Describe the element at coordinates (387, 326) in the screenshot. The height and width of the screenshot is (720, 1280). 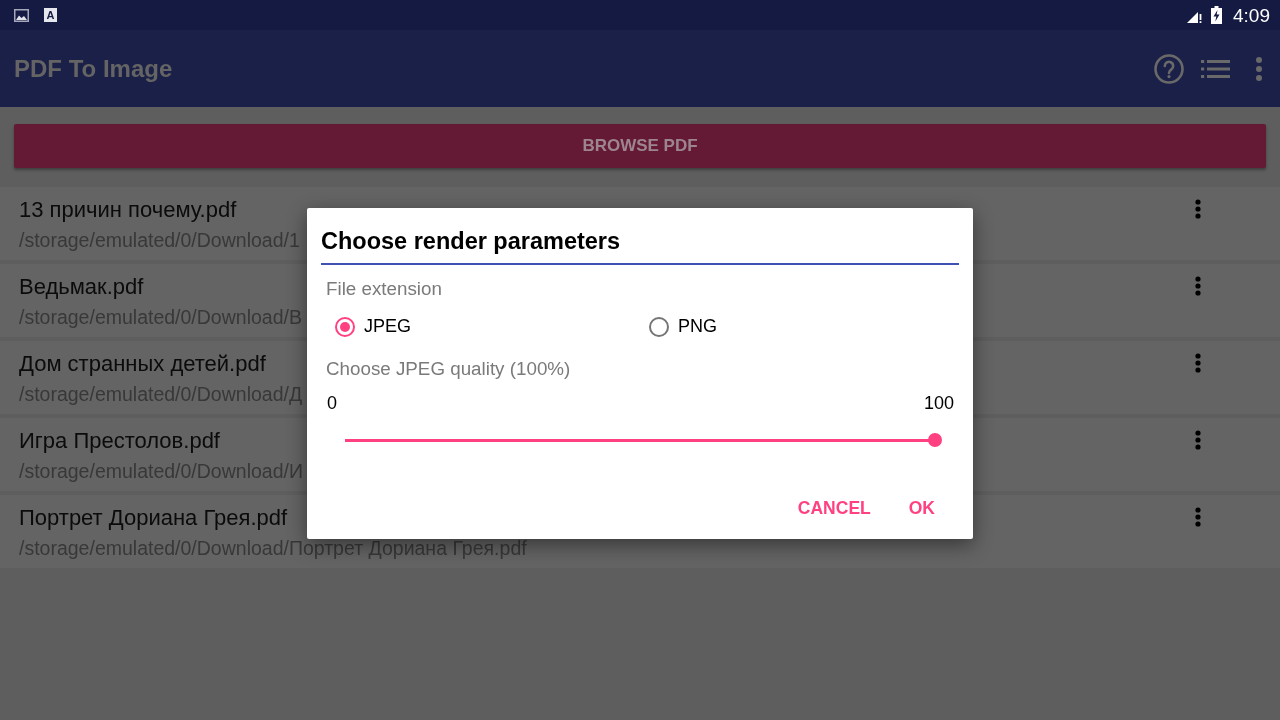
I see `radio-label: JPEG` at that location.